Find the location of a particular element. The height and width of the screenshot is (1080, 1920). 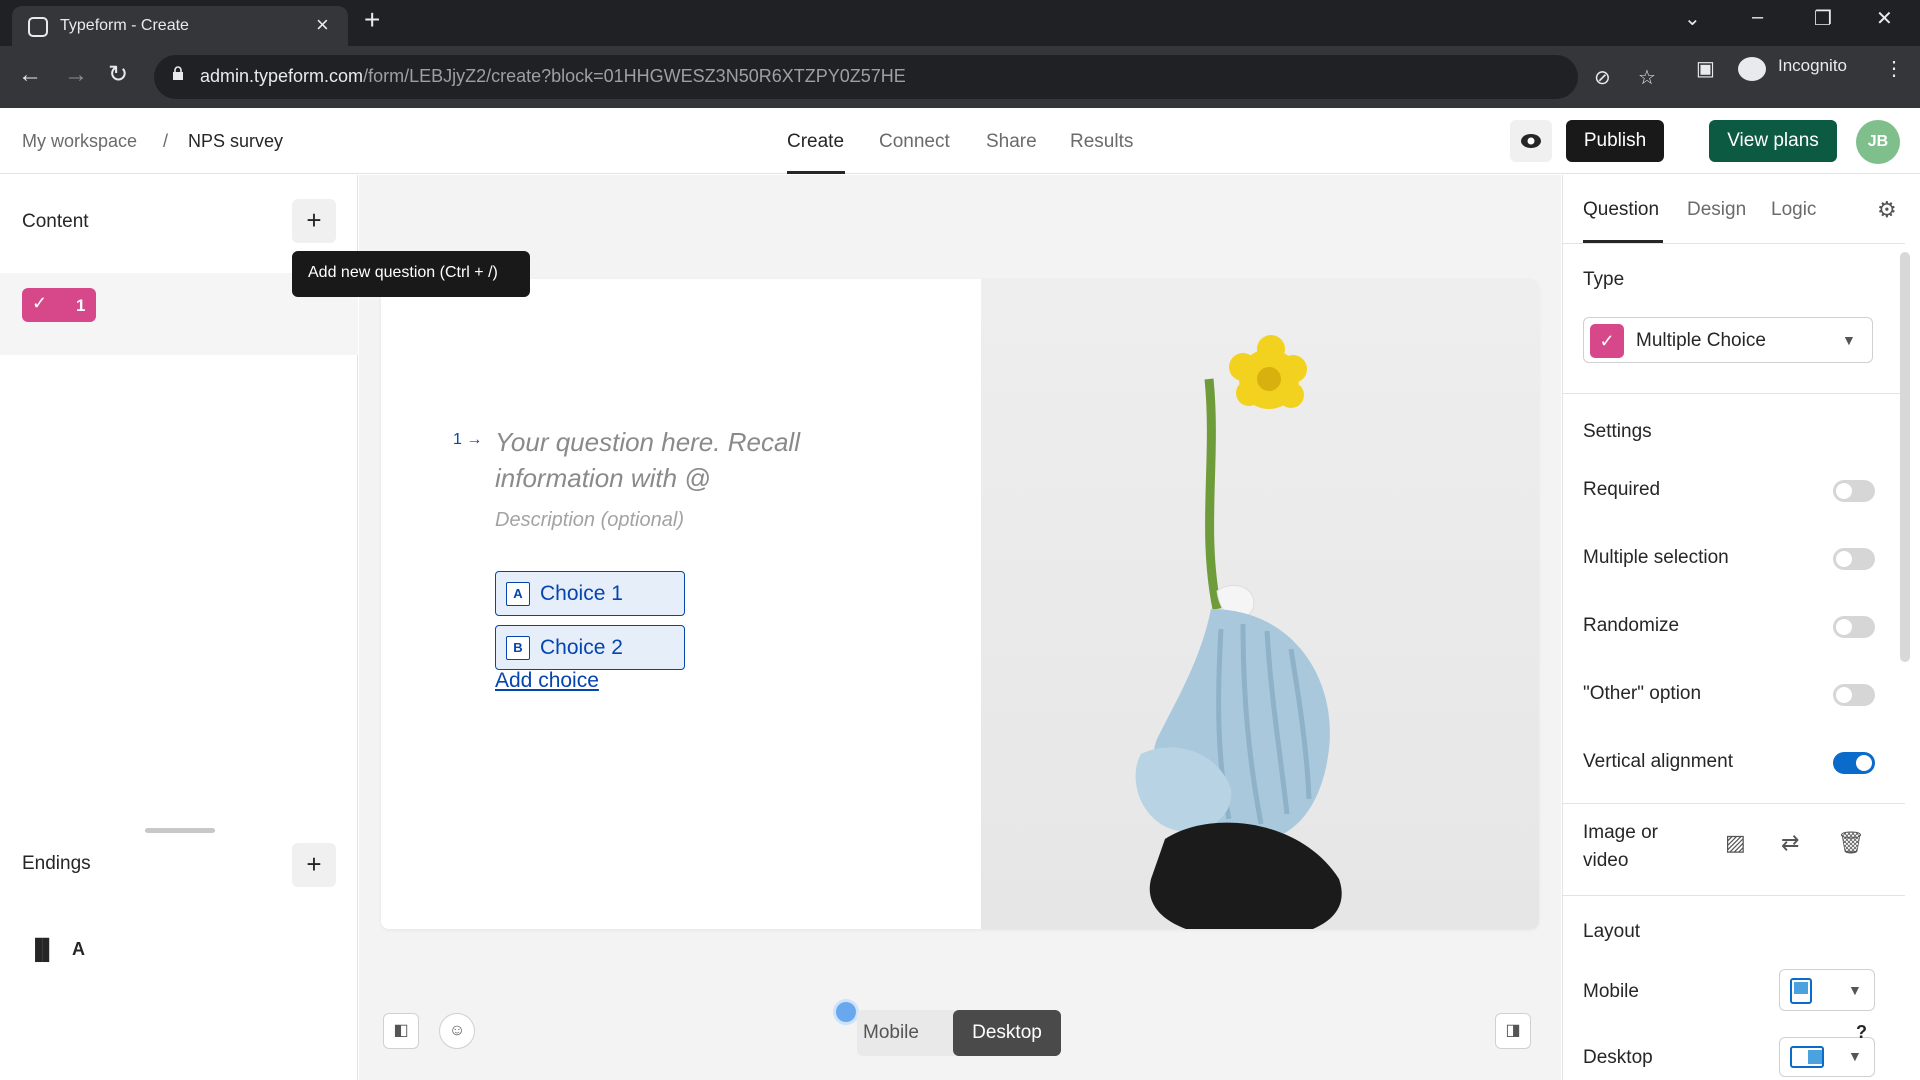

typeform-favicon-icon is located at coordinates (38, 27).